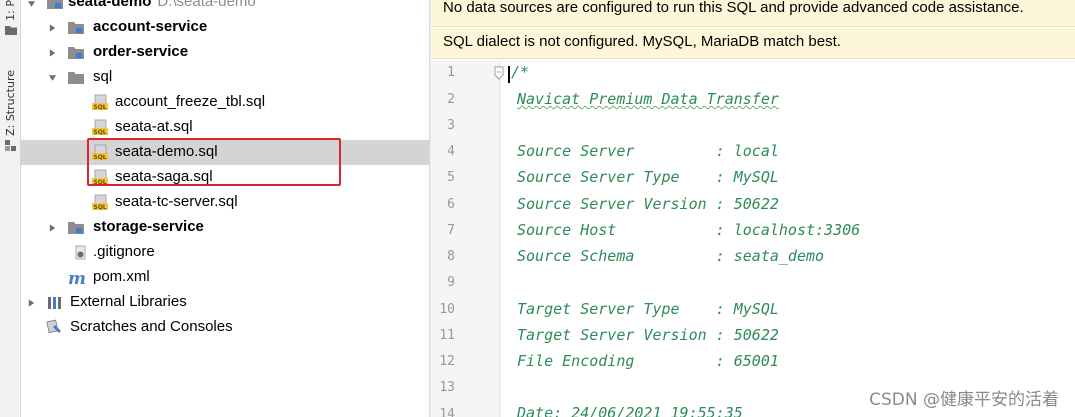  What do you see at coordinates (110, 5) in the screenshot?
I see `tree-root-name: seata-demo` at bounding box center [110, 5].